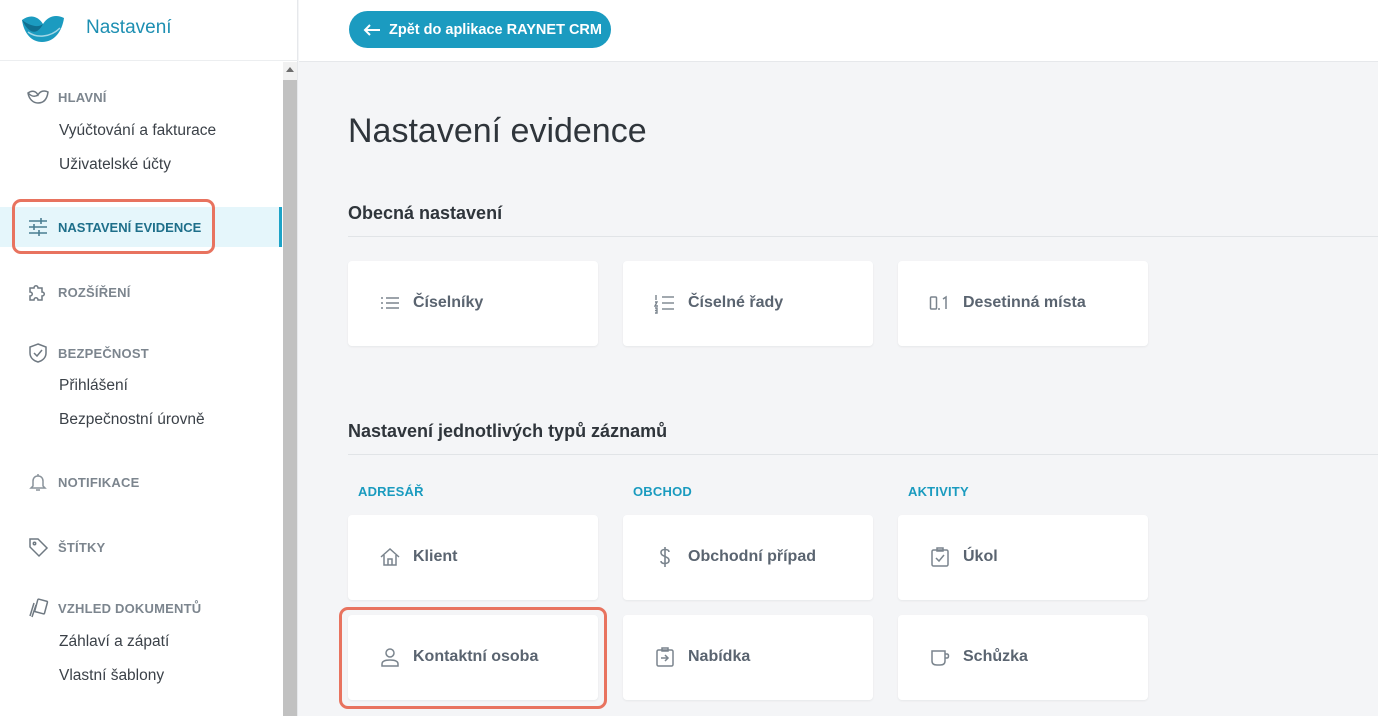  I want to click on sidebar-section-label: NOTIFIKACE, so click(99, 482).